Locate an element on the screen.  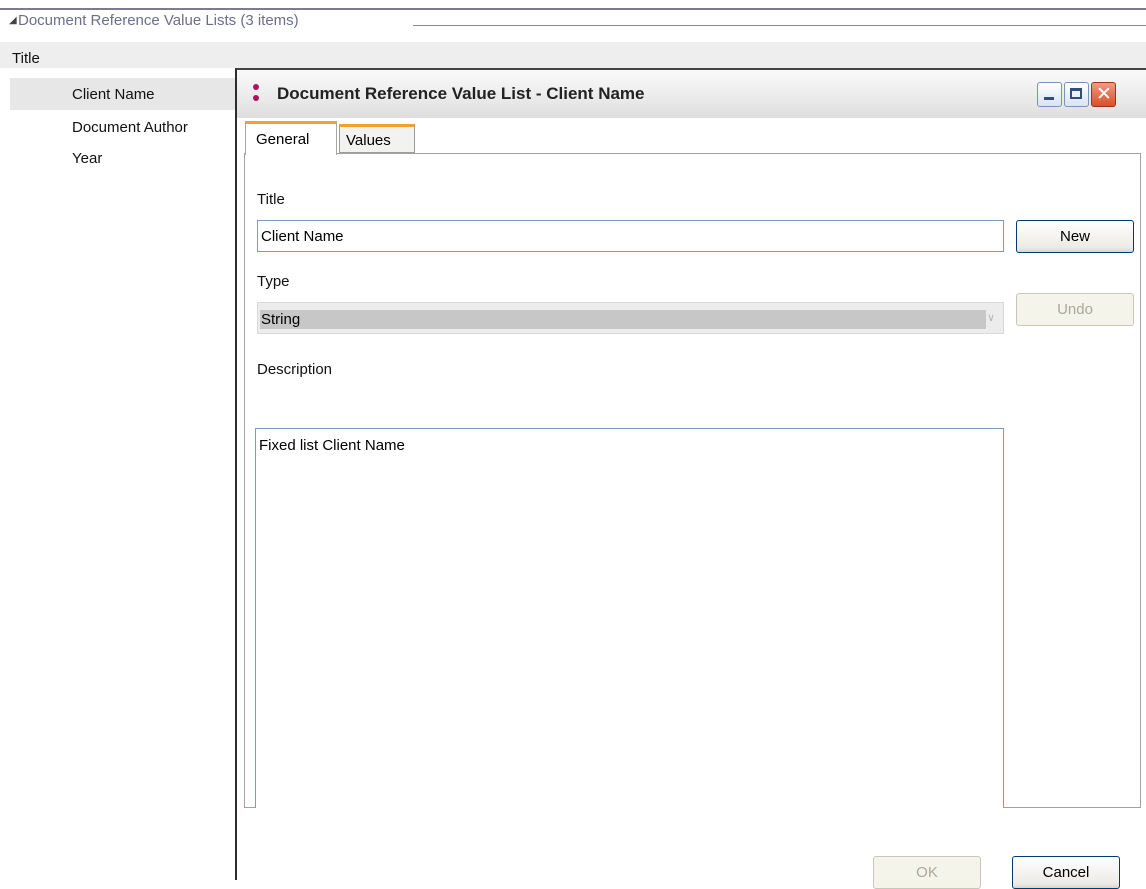
maximize-button is located at coordinates (1076, 94).